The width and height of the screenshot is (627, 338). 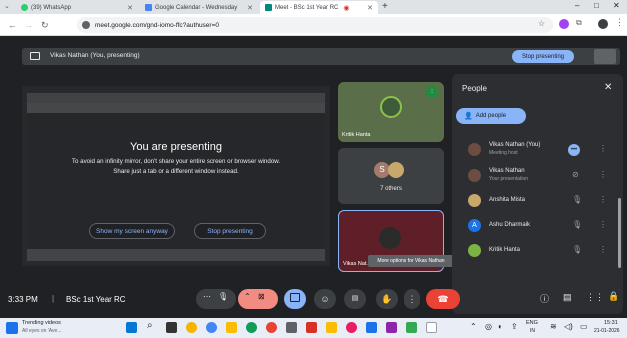 What do you see at coordinates (491, 116) in the screenshot?
I see `add-people-button: 👤 Add people` at bounding box center [491, 116].